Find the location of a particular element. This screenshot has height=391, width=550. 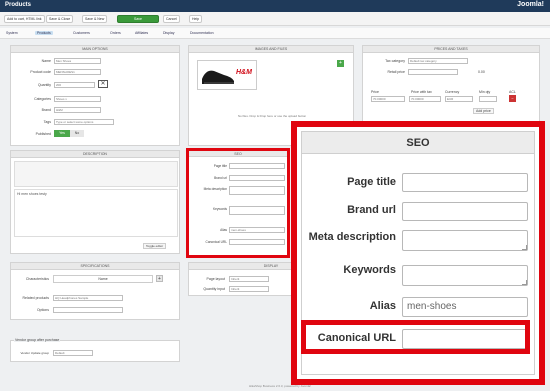

code-label: Product code is located at coordinates (40, 72).